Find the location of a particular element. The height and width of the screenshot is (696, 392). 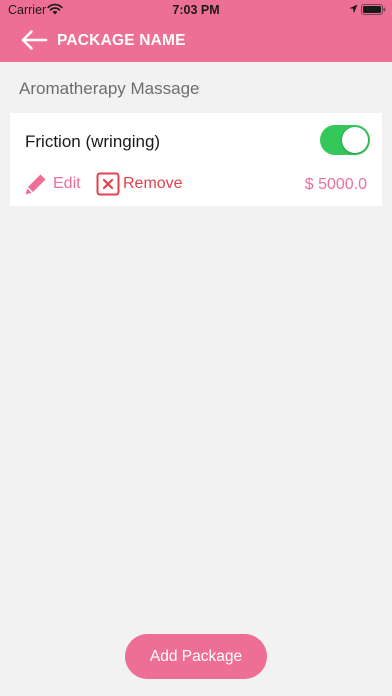

arrow-left-icon is located at coordinates (34, 40).